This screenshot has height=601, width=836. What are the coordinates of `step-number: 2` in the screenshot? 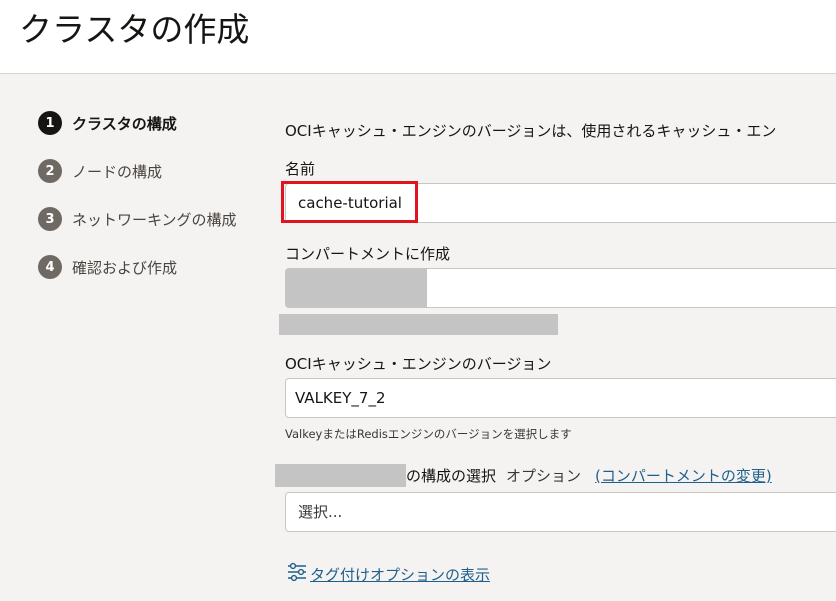 It's located at (50, 171).